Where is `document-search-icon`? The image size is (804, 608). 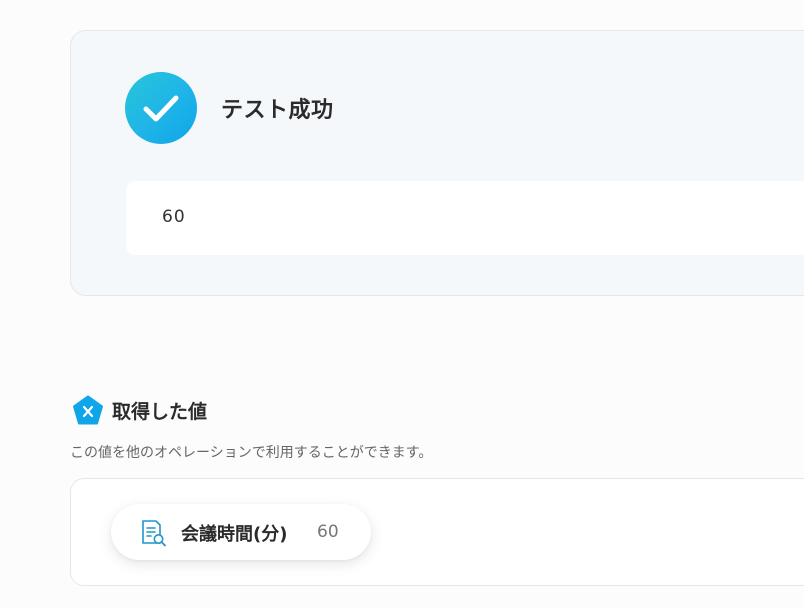 document-search-icon is located at coordinates (154, 533).